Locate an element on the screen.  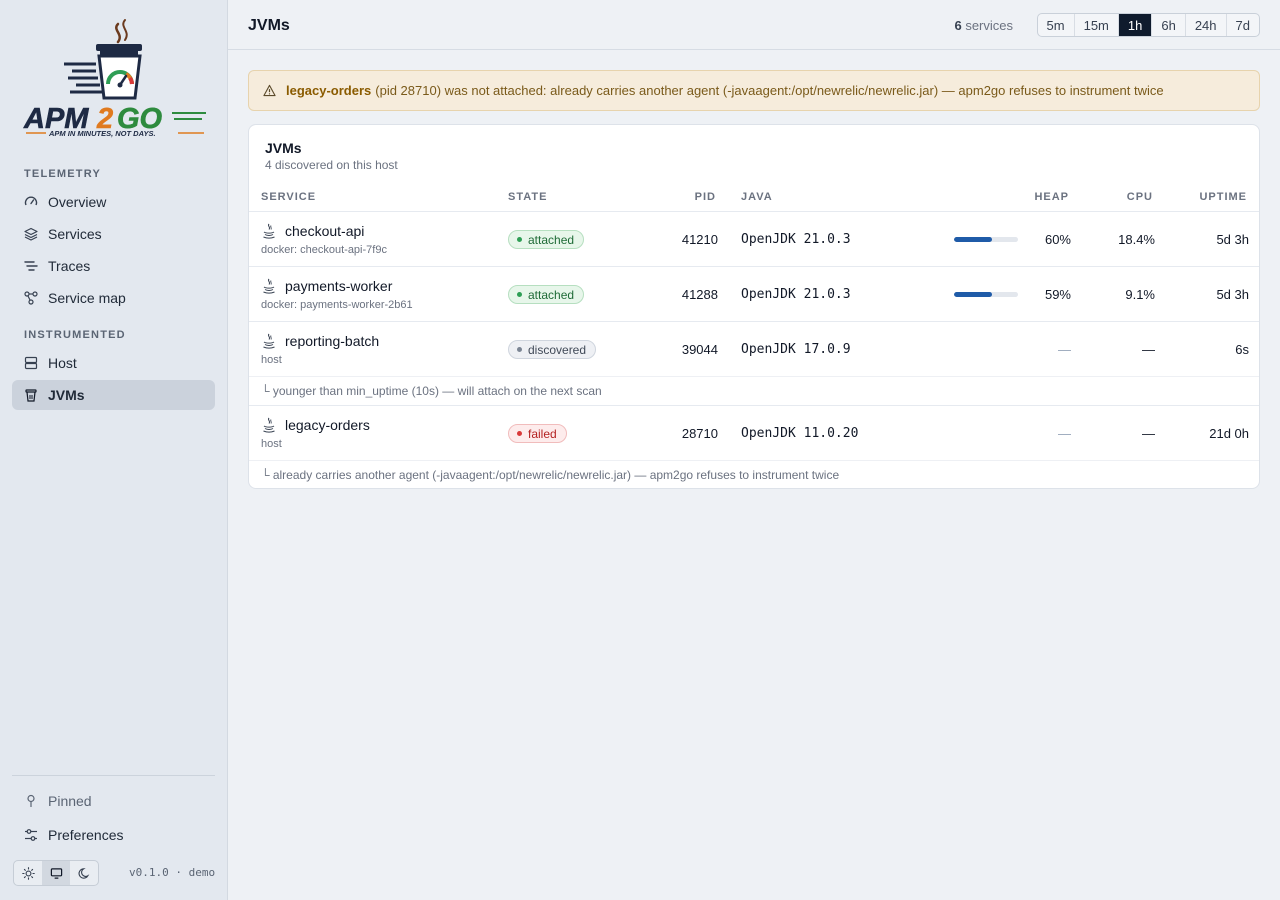
server-icon is located at coordinates (31, 363).